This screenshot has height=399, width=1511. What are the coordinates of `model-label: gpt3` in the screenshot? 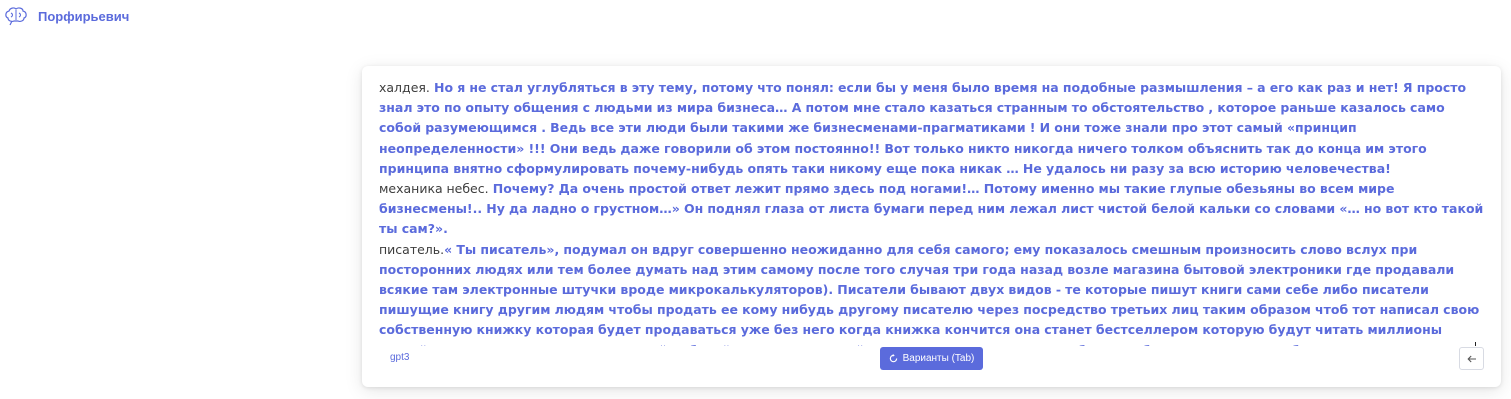 It's located at (400, 357).